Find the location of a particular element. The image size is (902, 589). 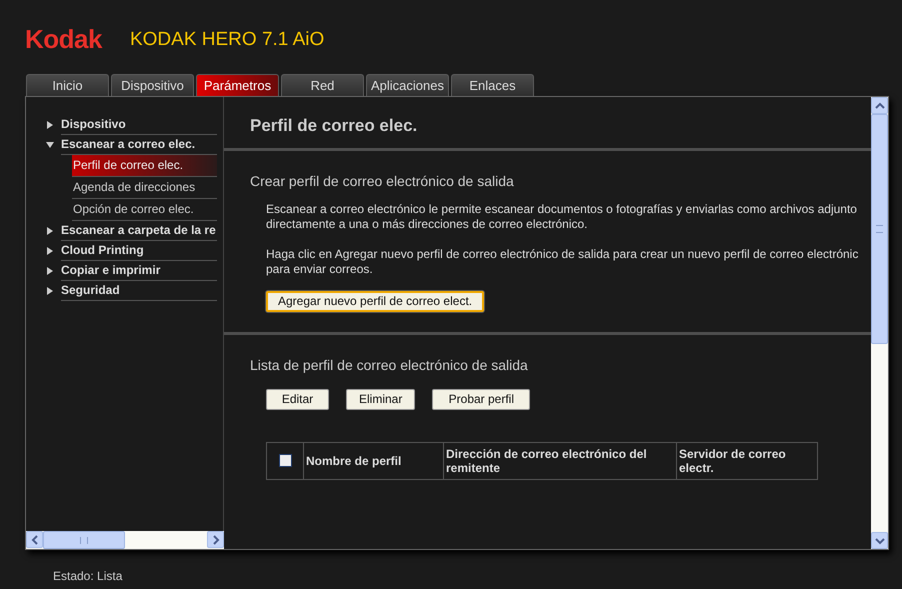

status-text: Estado: Lista is located at coordinates (88, 575).